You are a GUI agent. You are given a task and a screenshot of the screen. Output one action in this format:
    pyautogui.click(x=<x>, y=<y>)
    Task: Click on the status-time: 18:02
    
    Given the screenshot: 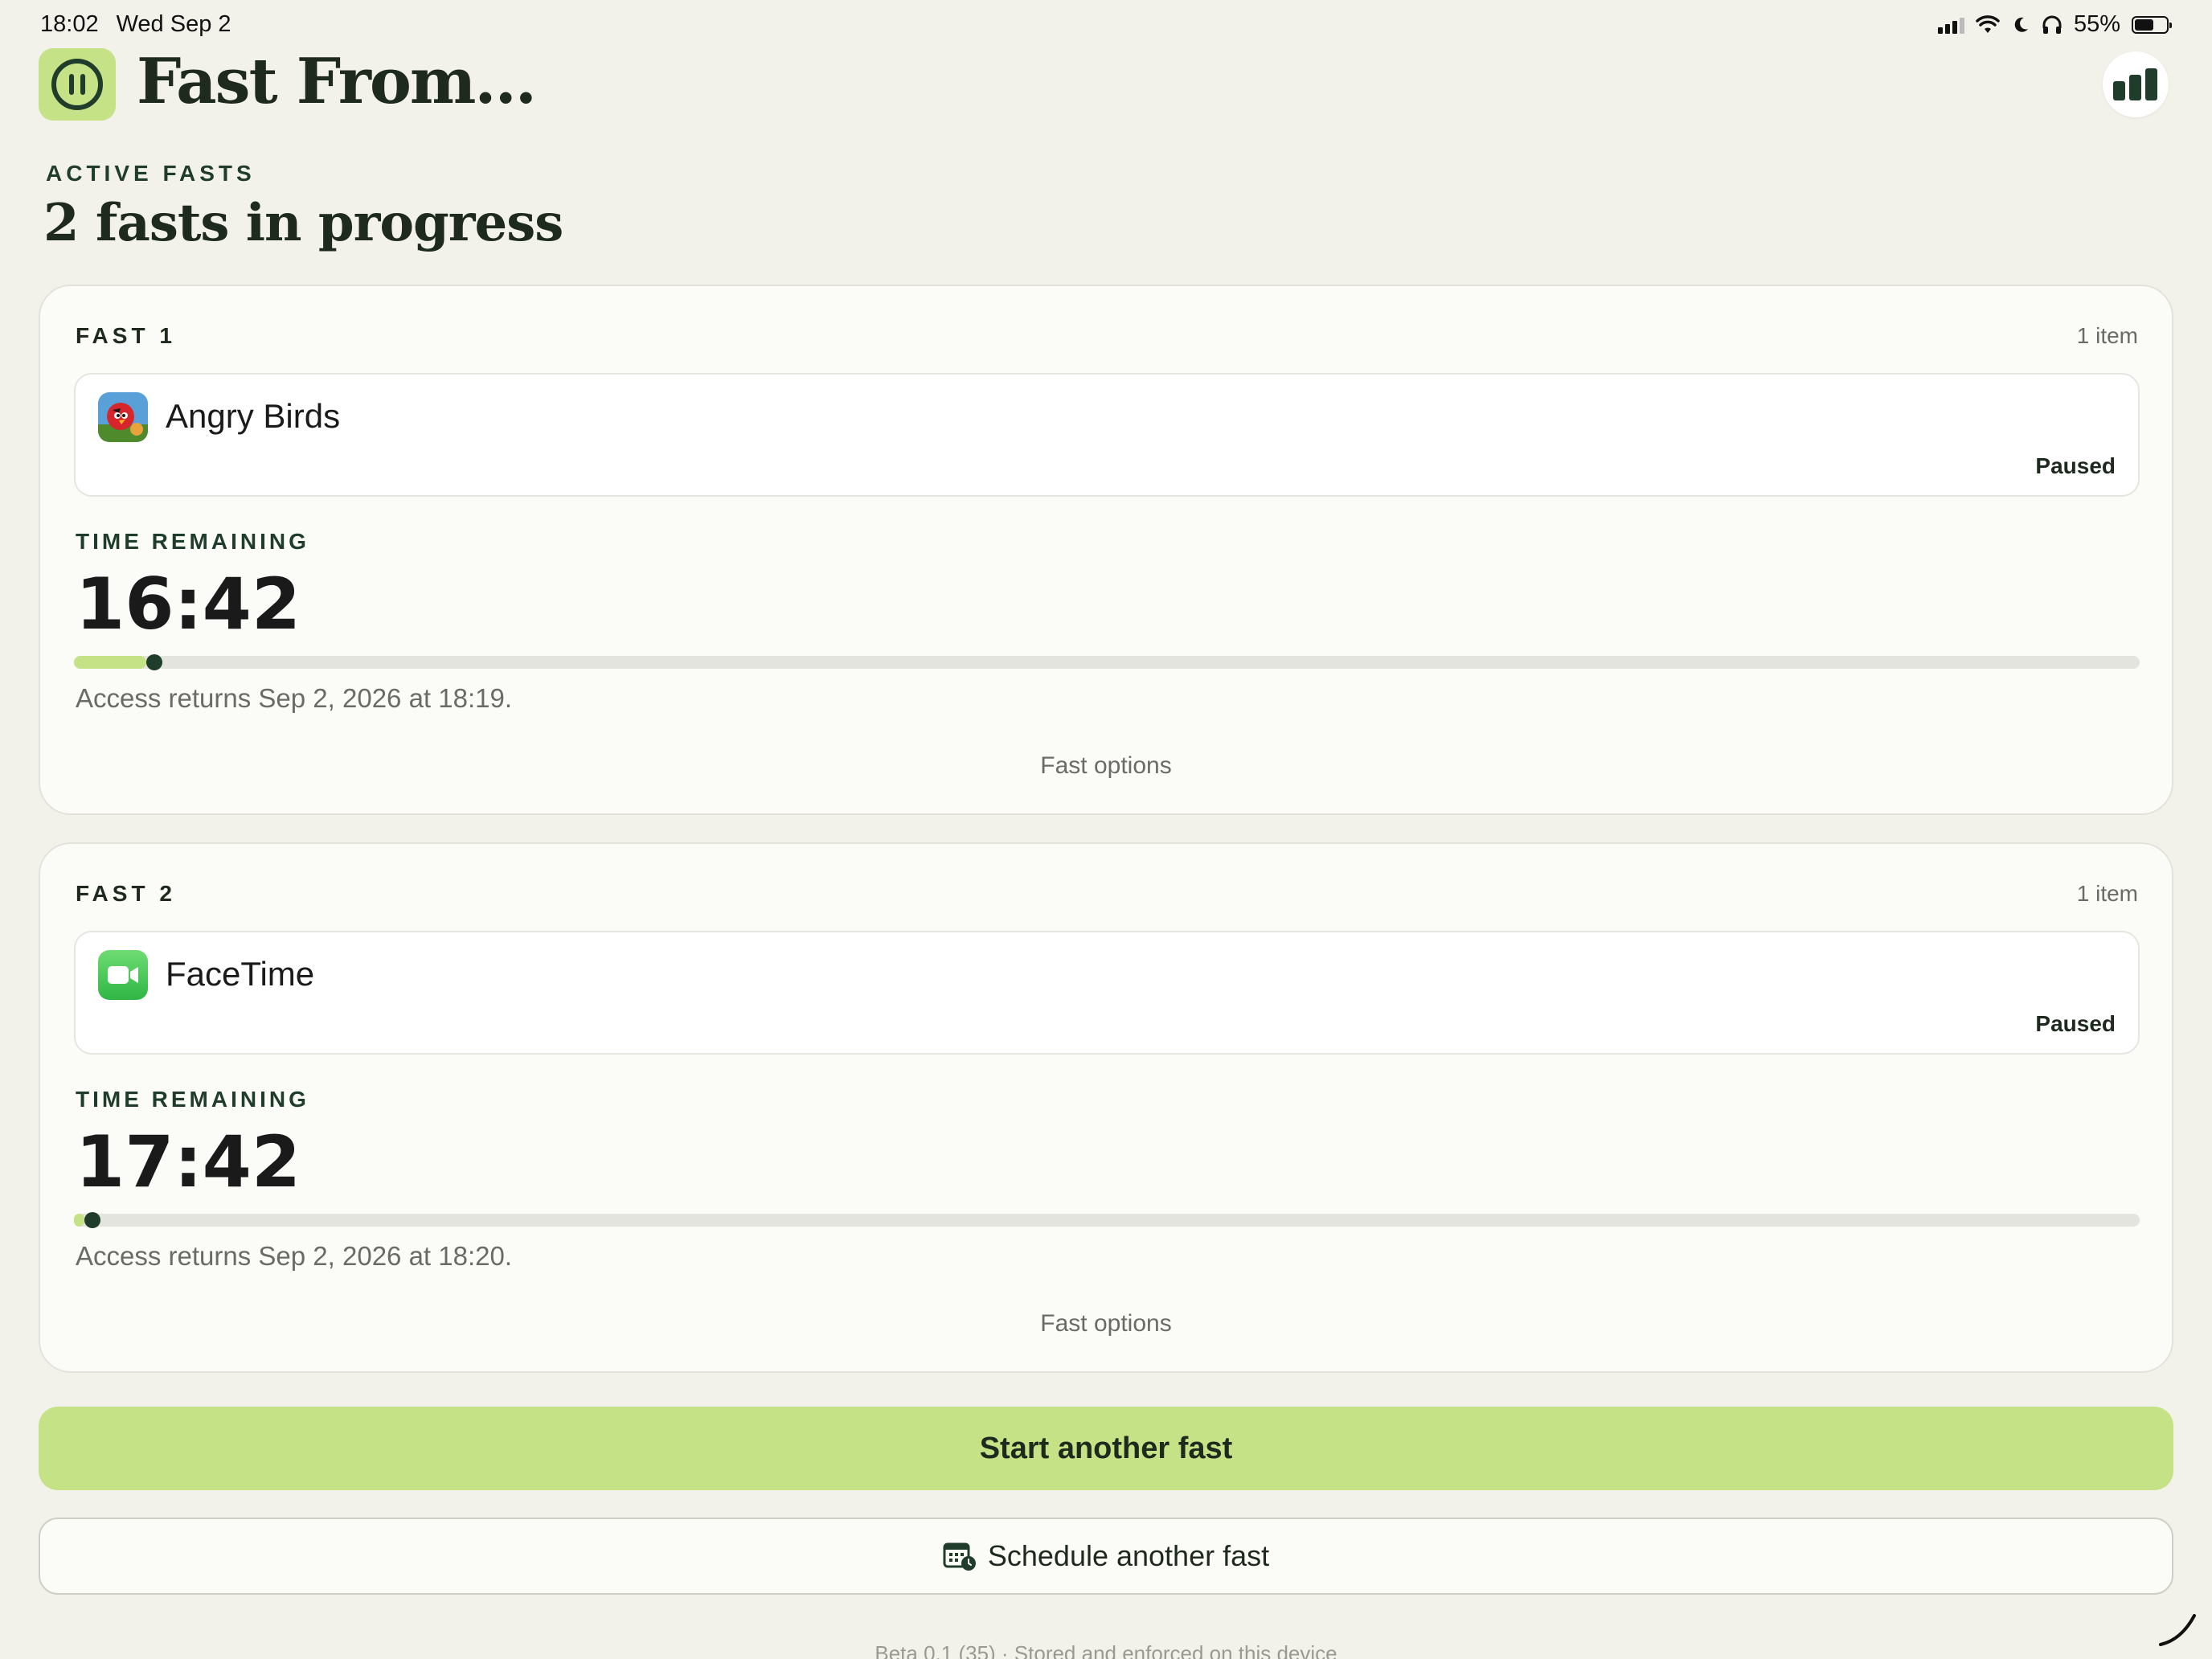 What is the action you would take?
    pyautogui.click(x=69, y=24)
    